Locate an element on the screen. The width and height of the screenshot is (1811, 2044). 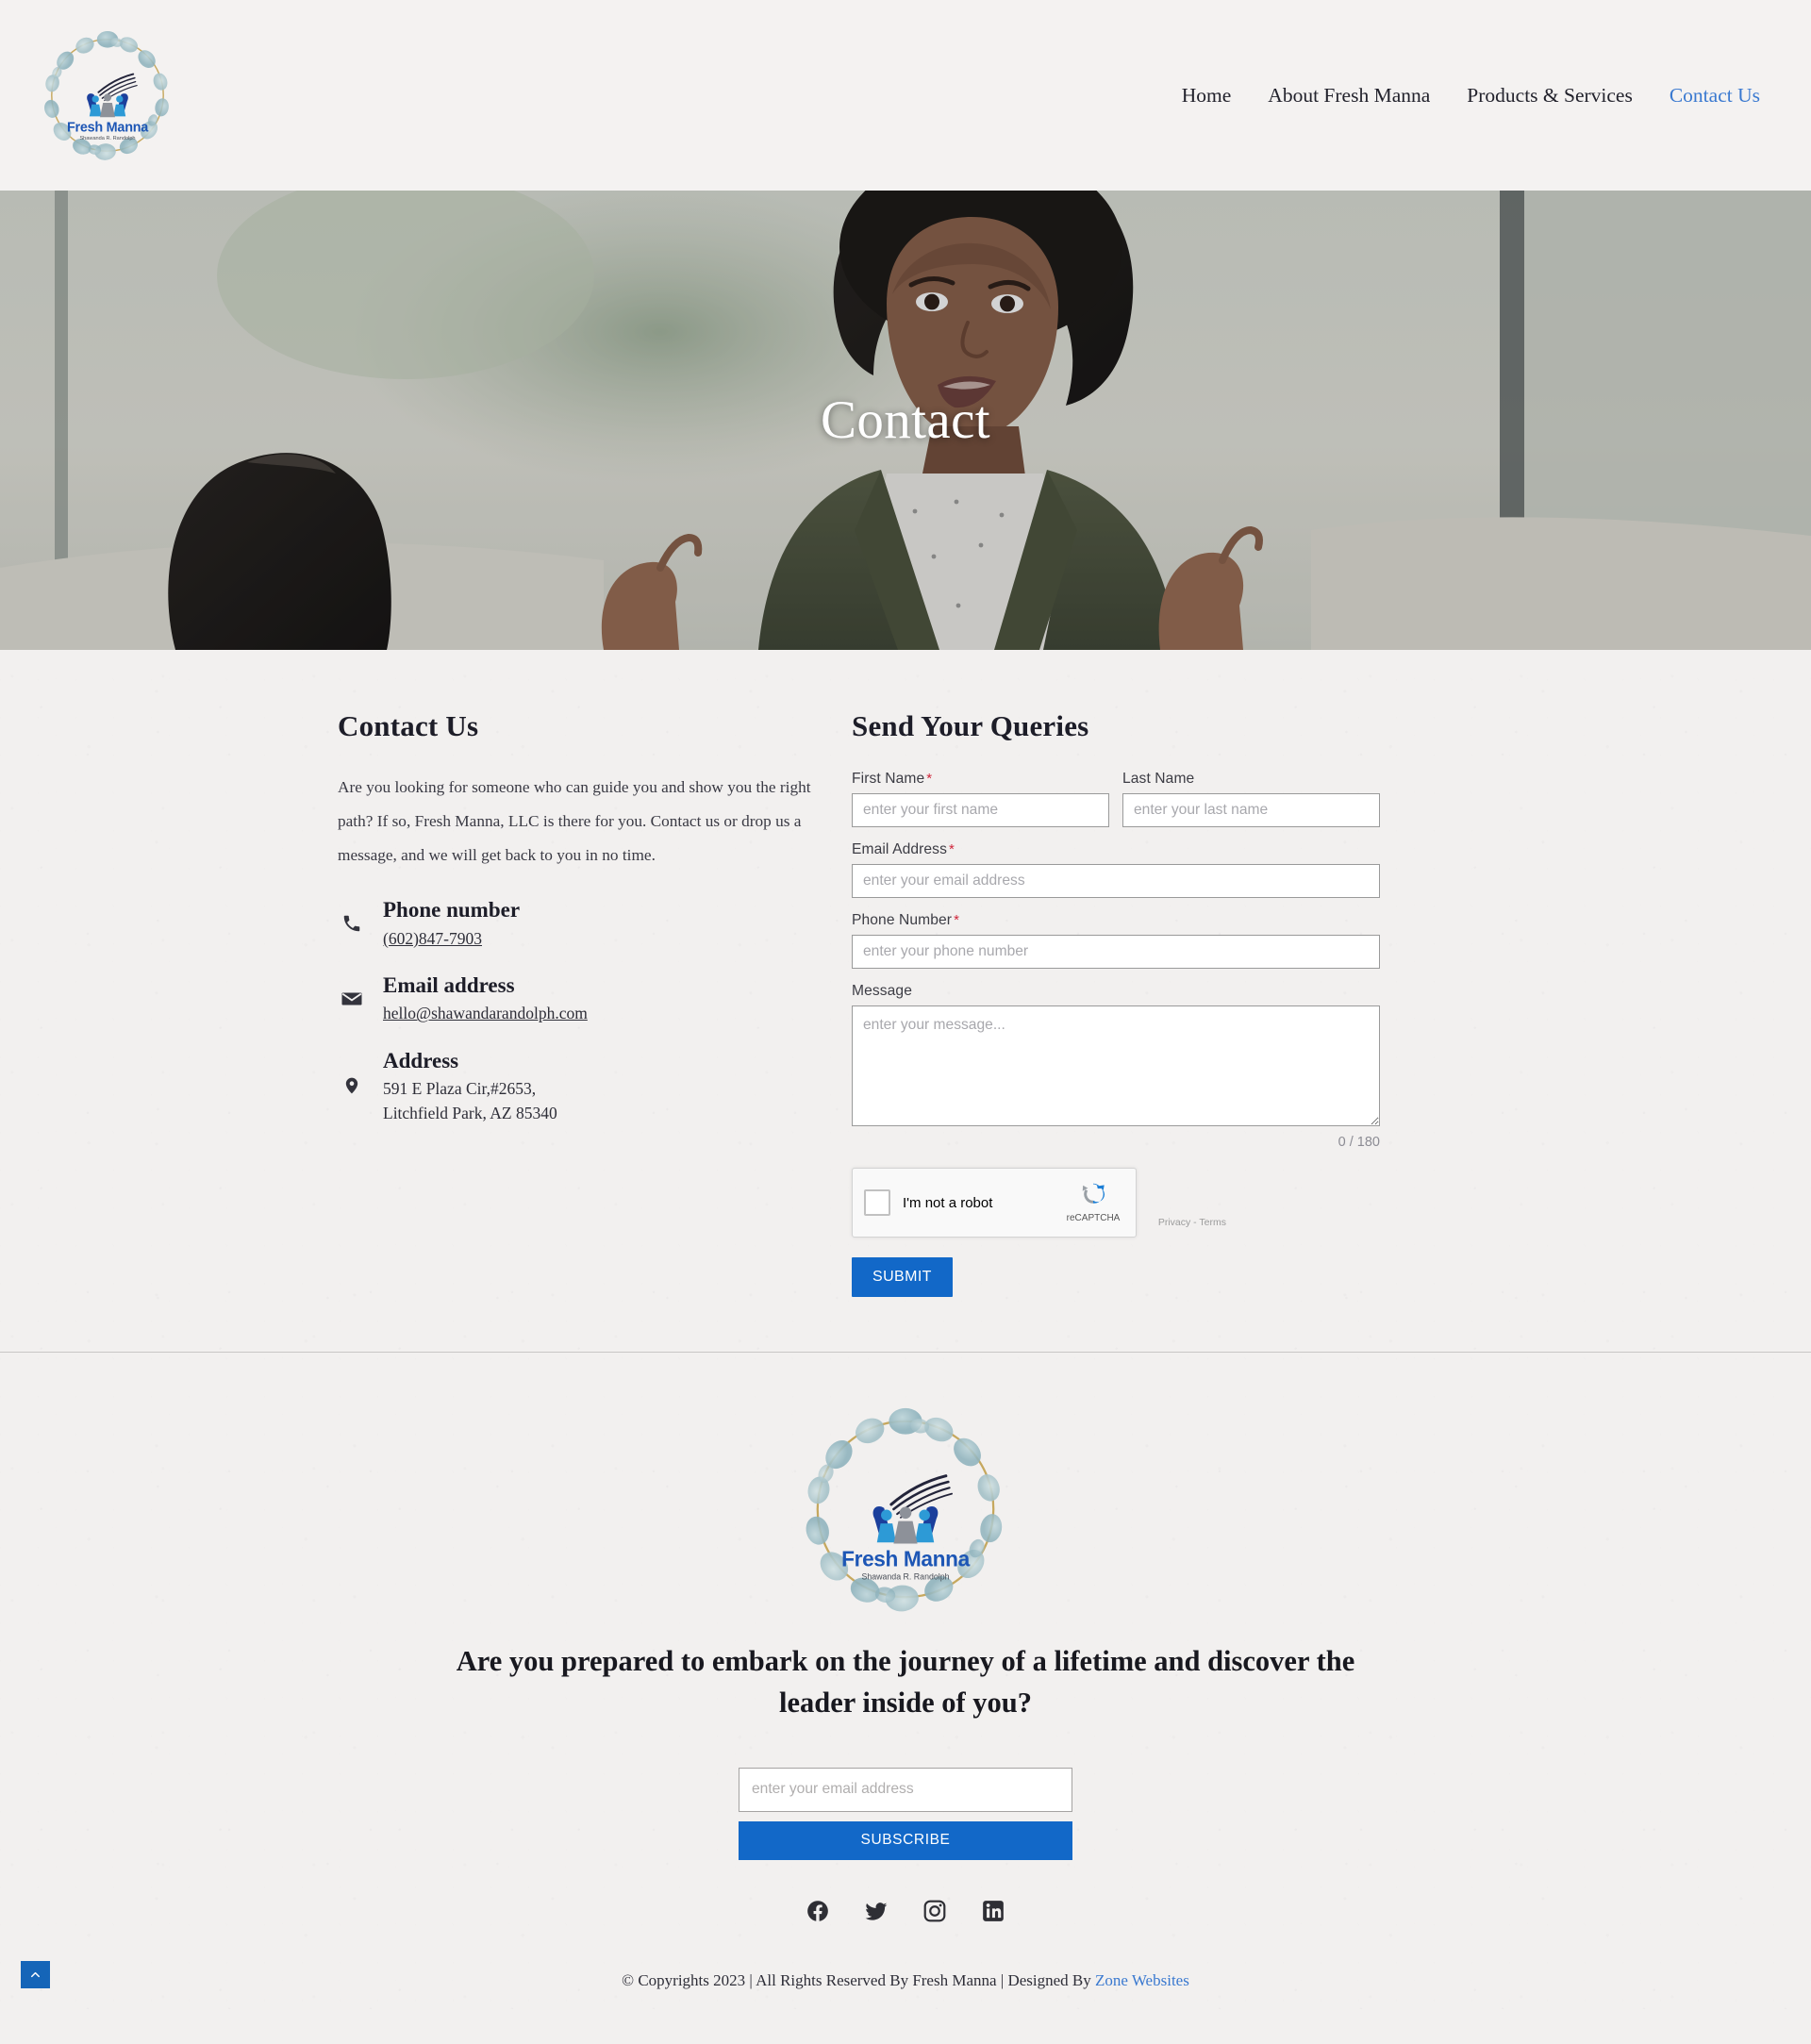
phone-label-text: Phone Number is located at coordinates (902, 920).